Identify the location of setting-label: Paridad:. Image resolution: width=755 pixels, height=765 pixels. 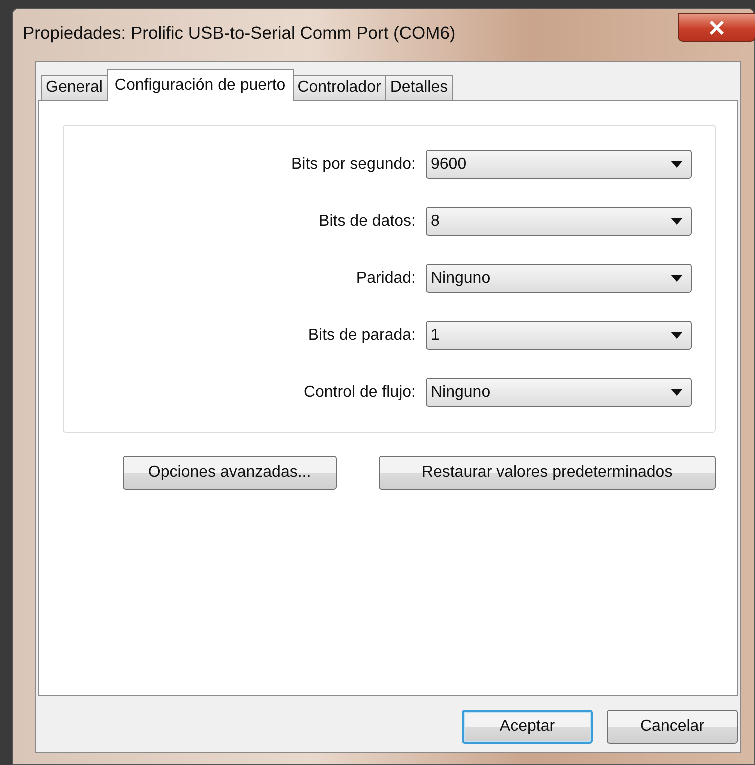
(386, 279).